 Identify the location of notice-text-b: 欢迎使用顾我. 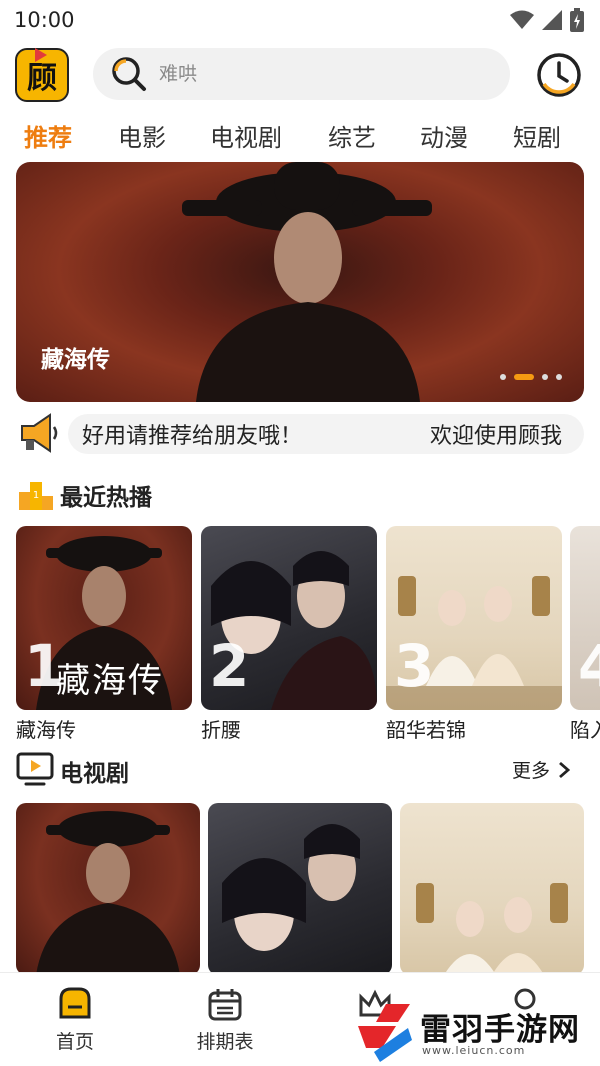
(496, 436).